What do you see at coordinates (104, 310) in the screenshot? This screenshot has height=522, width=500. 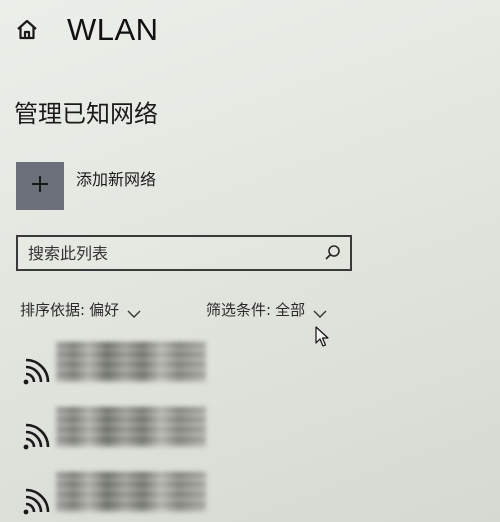 I see `sort-value: 偏好` at bounding box center [104, 310].